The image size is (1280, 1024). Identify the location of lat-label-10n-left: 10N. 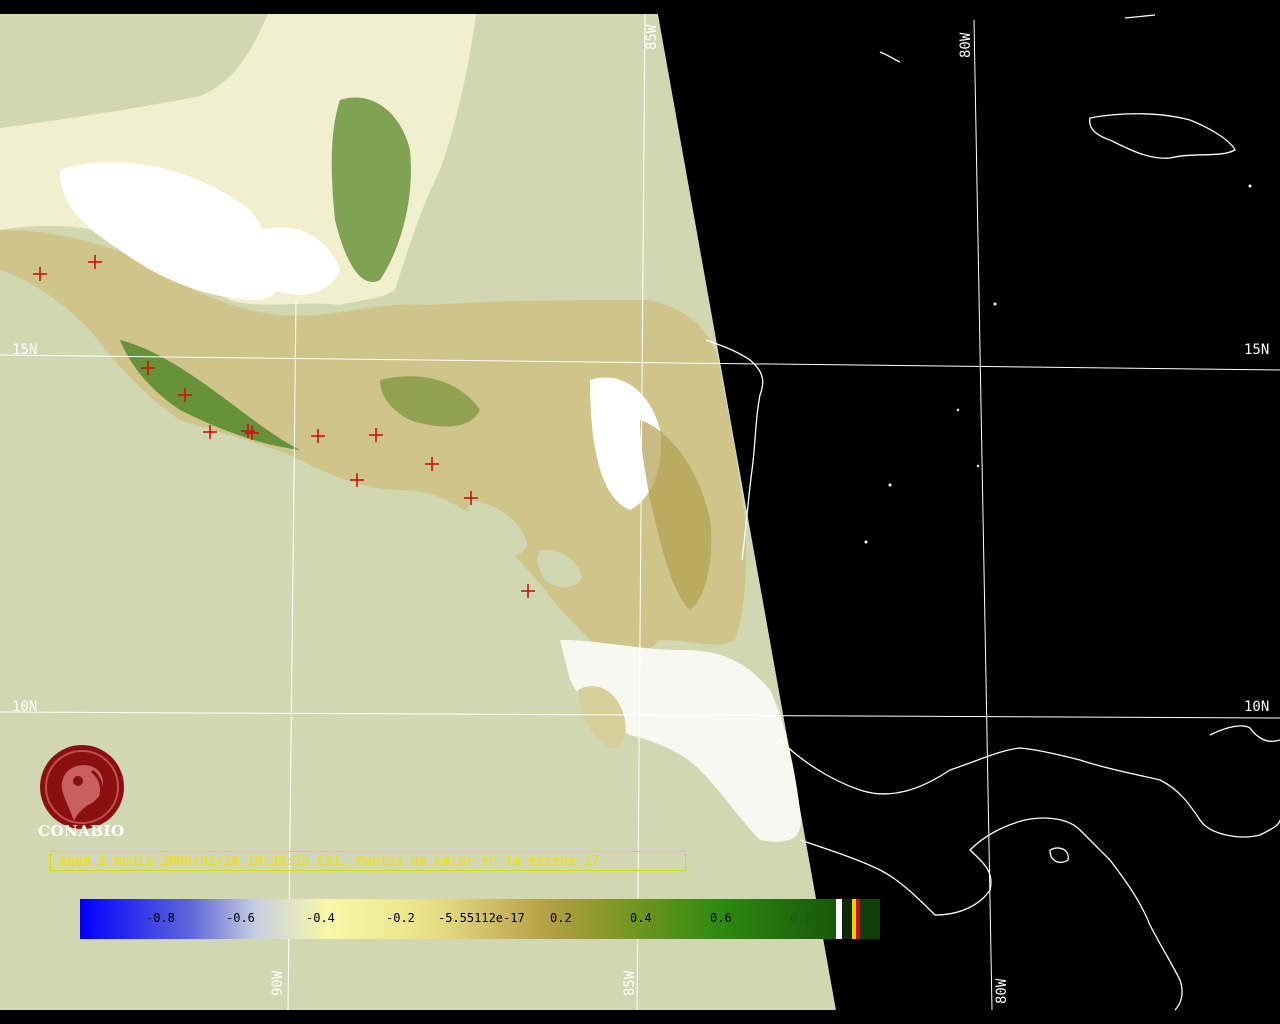
(24, 707).